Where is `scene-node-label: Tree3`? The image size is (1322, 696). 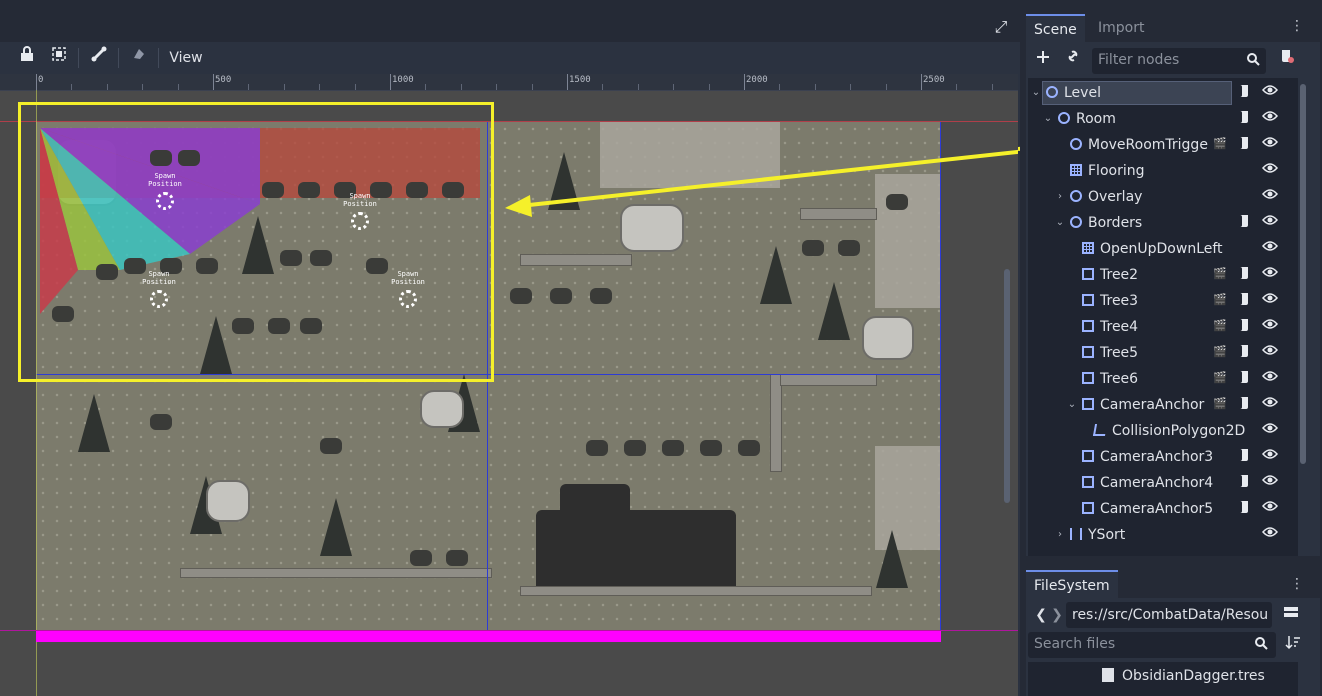 scene-node-label: Tree3 is located at coordinates (1119, 301).